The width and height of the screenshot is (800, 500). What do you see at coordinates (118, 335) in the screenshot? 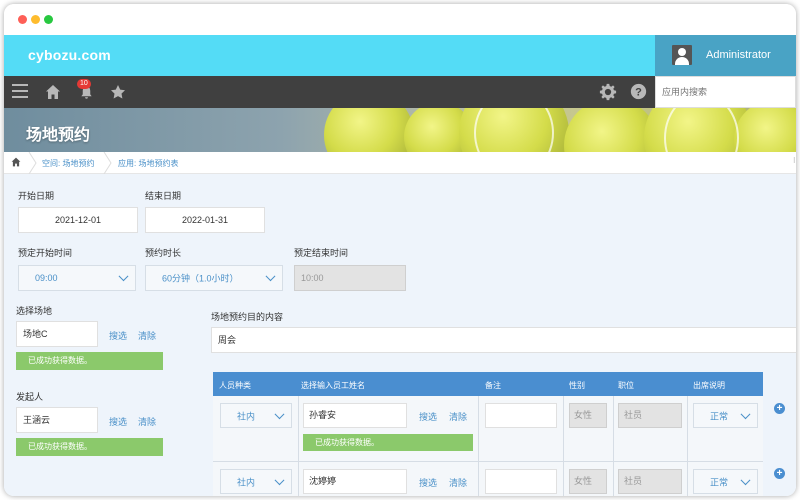
I see `venue-lookup-button: 搜选` at bounding box center [118, 335].